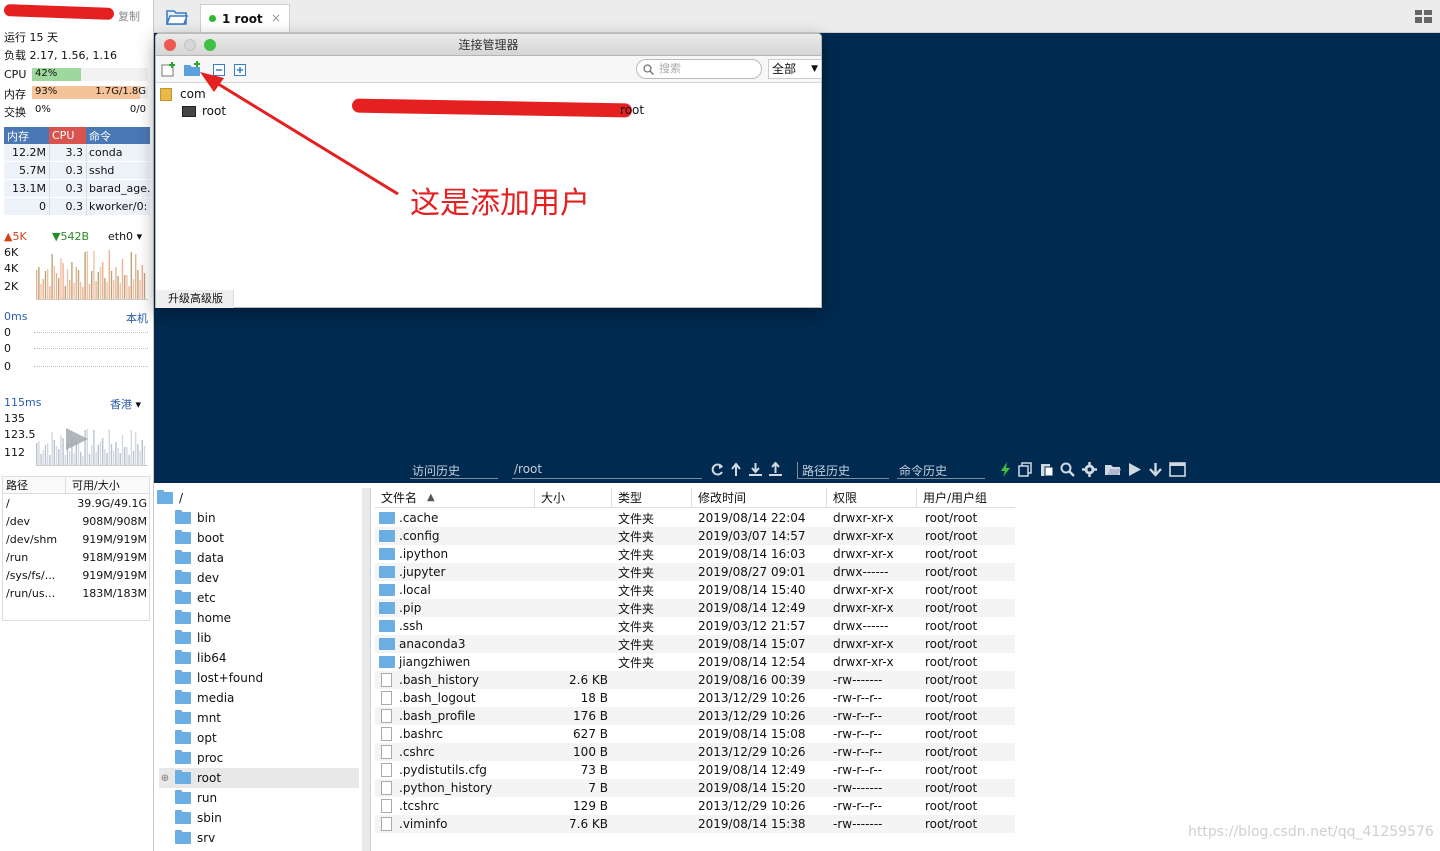  Describe the element at coordinates (500, 203) in the screenshot. I see `annotation-text: 这是添加用户` at that location.